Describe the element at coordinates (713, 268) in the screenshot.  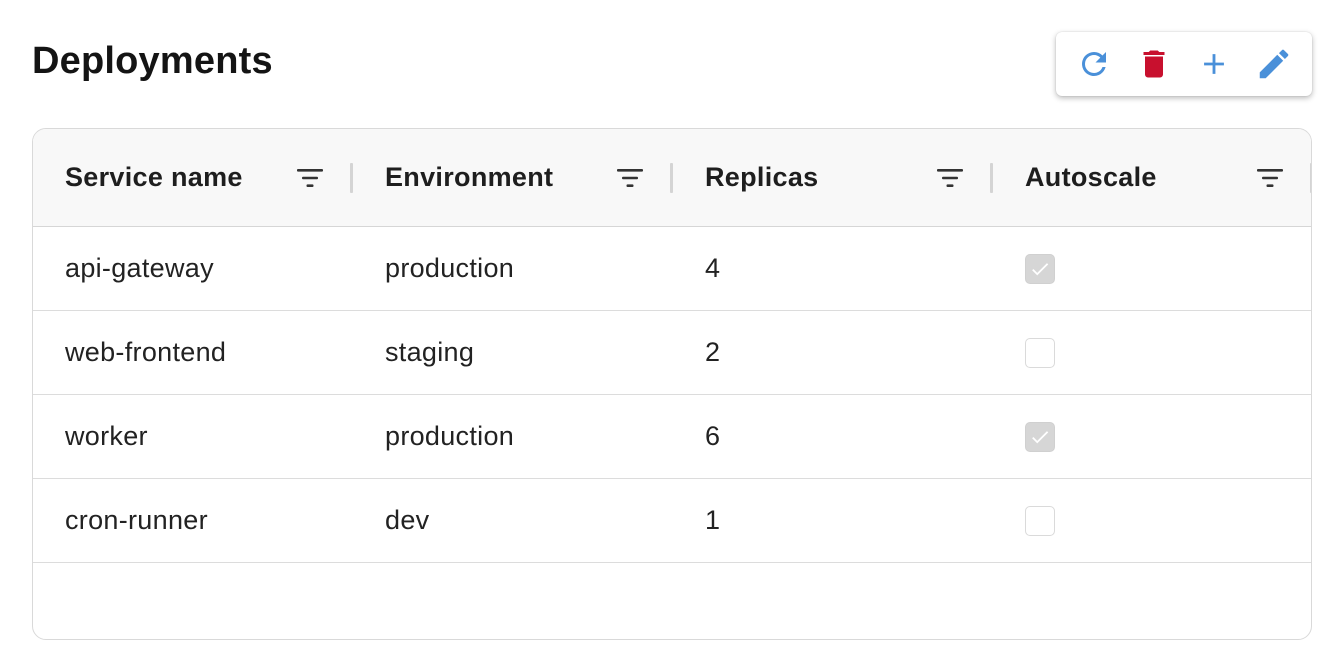
I see `cell-replicas: 4` at that location.